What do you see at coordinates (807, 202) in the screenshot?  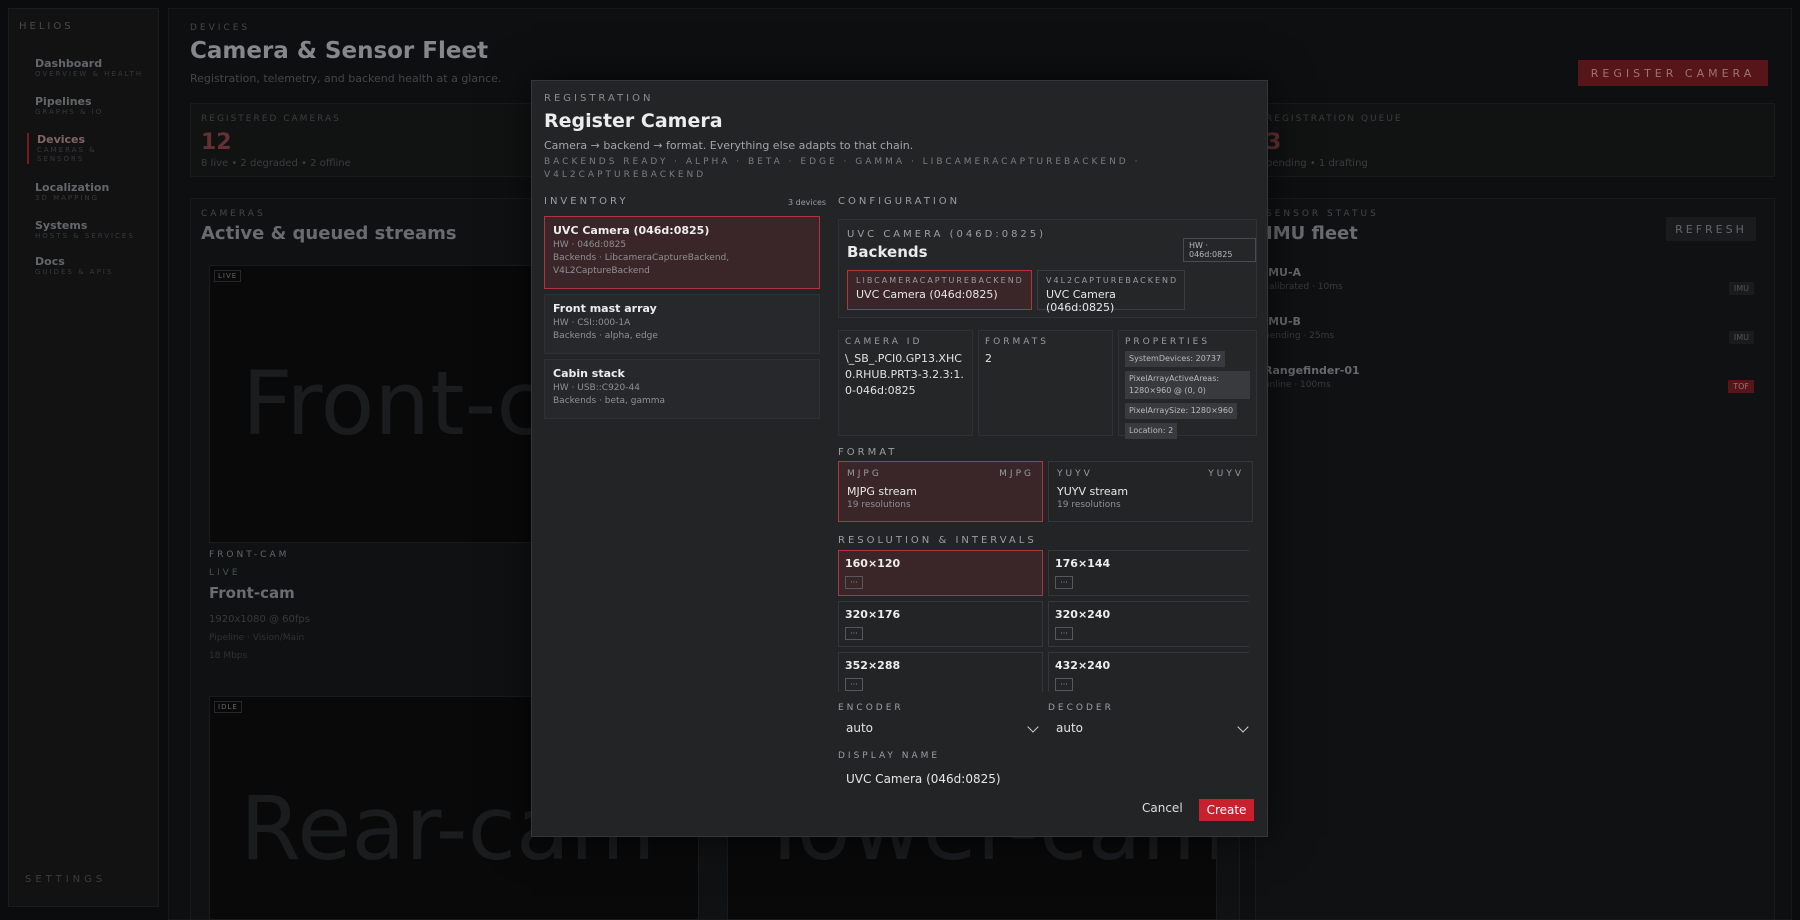 I see `inventory-count: 3 devices` at bounding box center [807, 202].